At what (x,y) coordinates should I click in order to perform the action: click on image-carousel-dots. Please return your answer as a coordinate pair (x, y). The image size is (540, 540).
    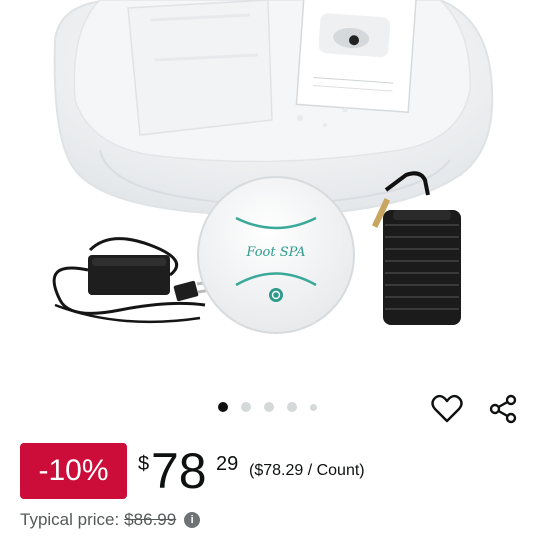
    Looking at the image, I should click on (267, 407).